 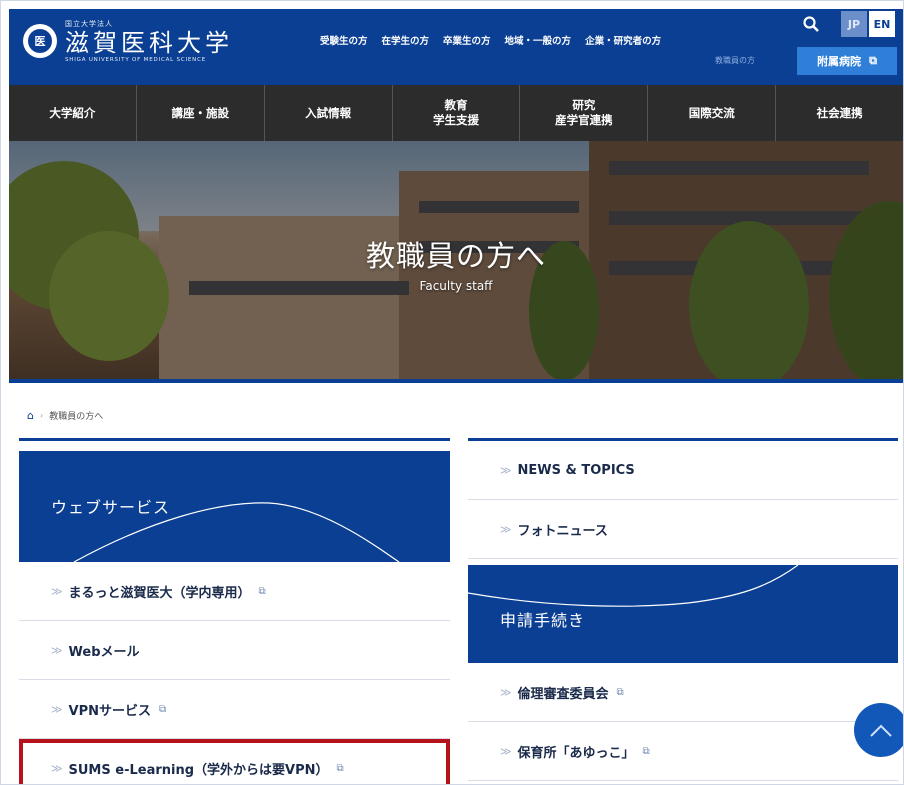 I want to click on logo-small-text: 国立大学法人, so click(x=89, y=24).